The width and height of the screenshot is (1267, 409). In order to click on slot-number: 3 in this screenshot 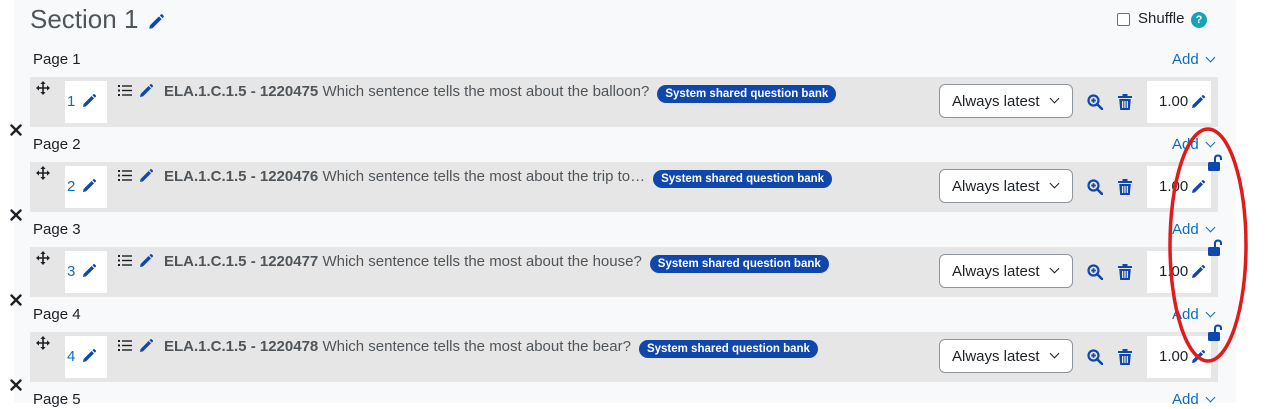, I will do `click(71, 271)`.